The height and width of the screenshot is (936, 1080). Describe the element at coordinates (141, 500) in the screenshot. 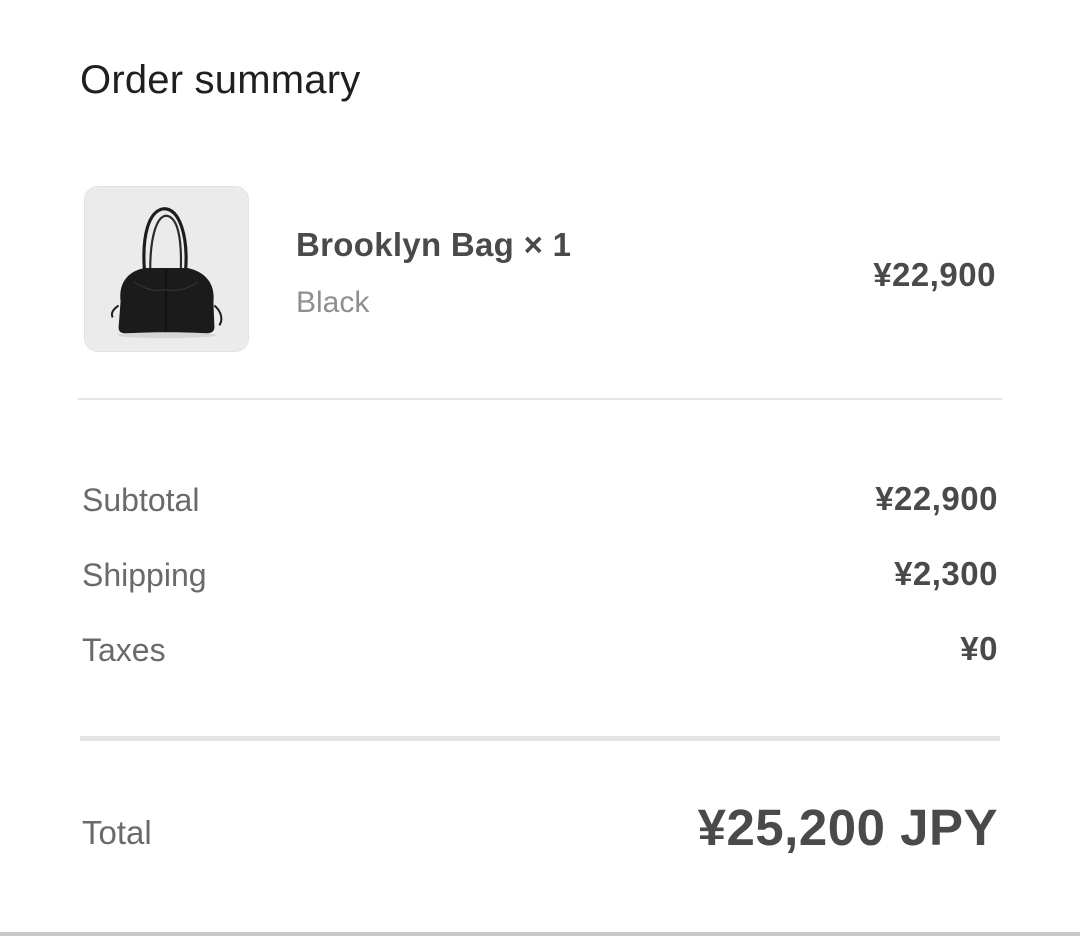

I see `subtotal-label: Subtotal` at that location.